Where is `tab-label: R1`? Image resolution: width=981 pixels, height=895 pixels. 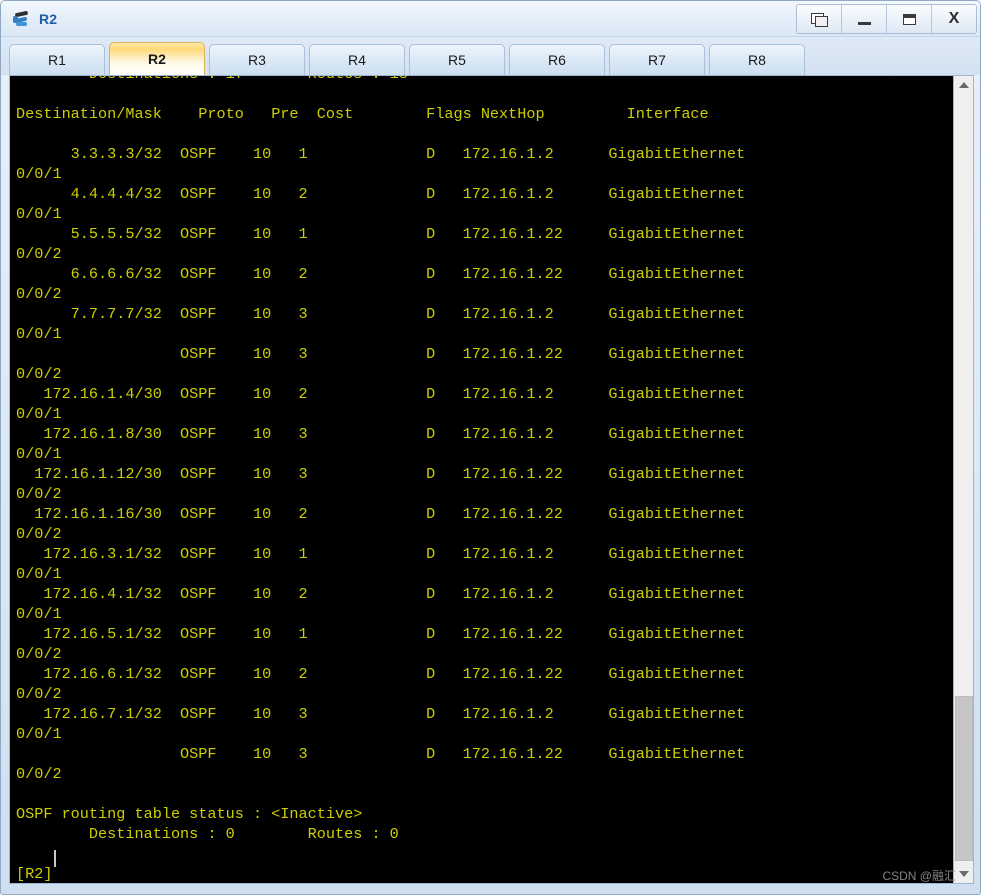
tab-label: R1 is located at coordinates (57, 60).